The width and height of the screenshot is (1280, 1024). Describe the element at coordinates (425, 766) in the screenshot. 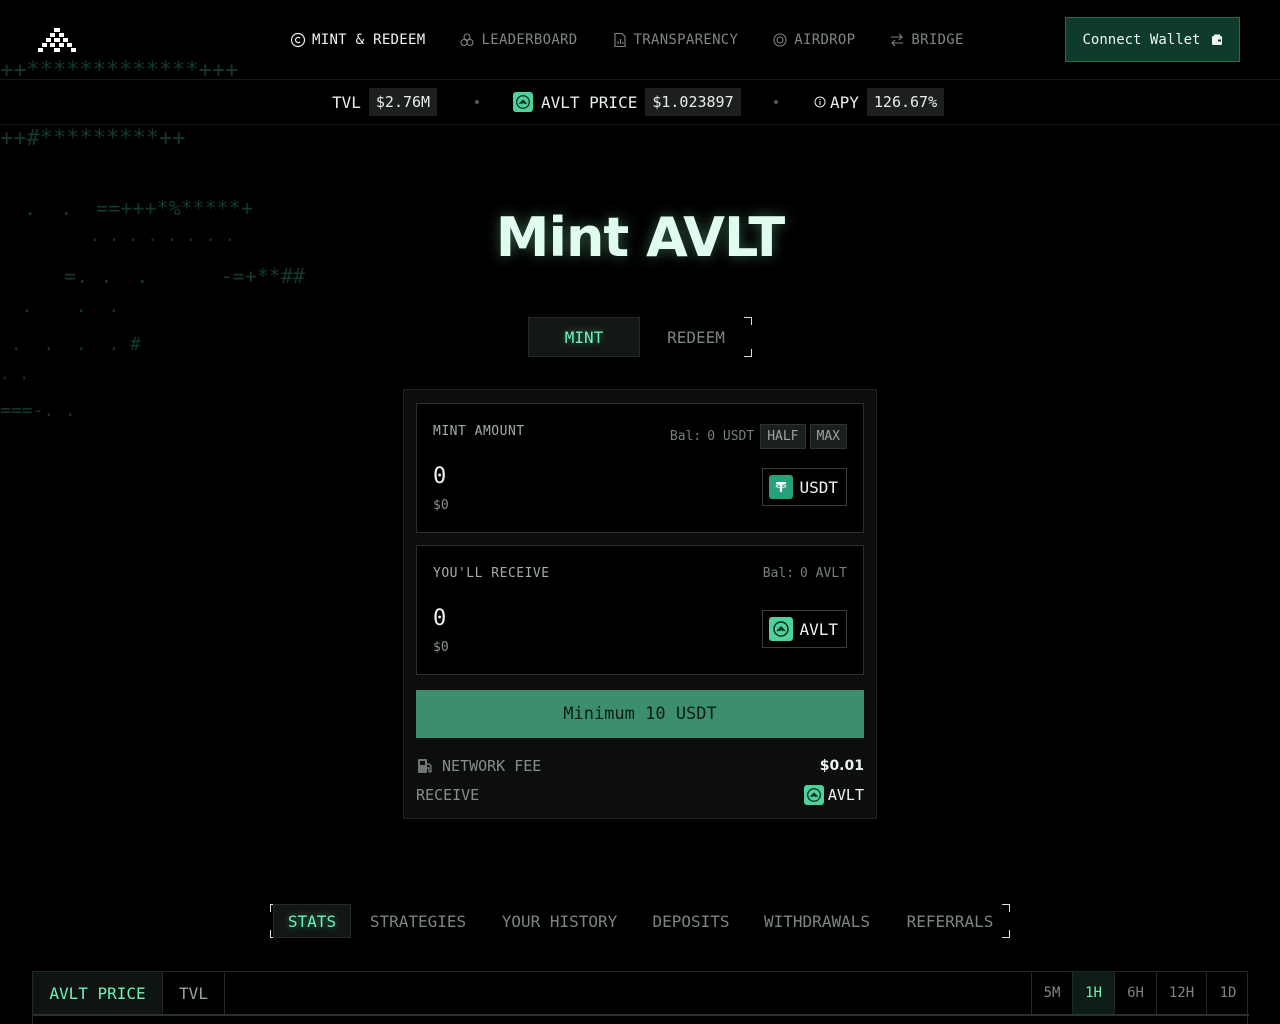

I see `fuel-pump-icon` at that location.